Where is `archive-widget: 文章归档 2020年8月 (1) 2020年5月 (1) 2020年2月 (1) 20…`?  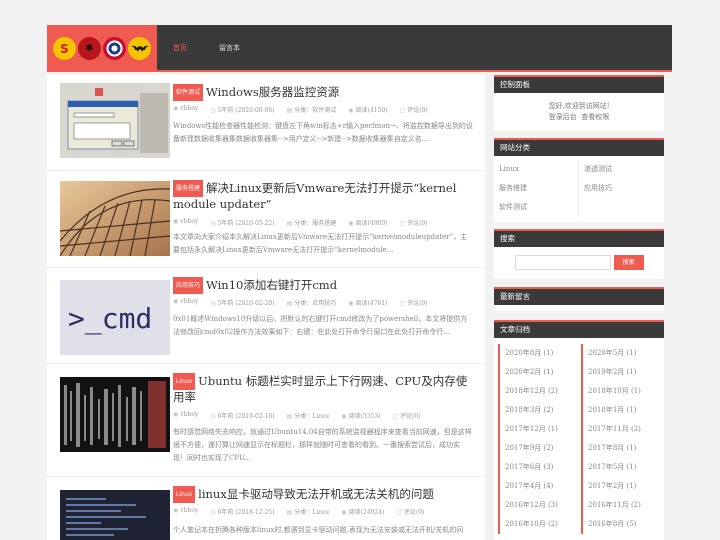 archive-widget: 文章归档 2020年8月 (1) 2020年5月 (1) 2020年2月 (1) 20… is located at coordinates (579, 430).